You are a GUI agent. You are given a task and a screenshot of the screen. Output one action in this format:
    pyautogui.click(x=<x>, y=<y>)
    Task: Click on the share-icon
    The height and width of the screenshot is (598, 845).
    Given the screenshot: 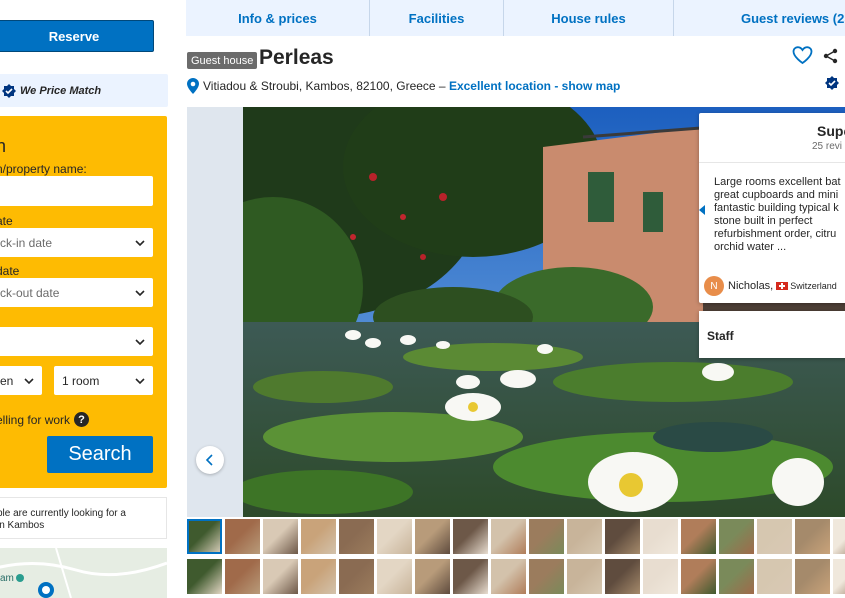 What is the action you would take?
    pyautogui.click(x=831, y=56)
    